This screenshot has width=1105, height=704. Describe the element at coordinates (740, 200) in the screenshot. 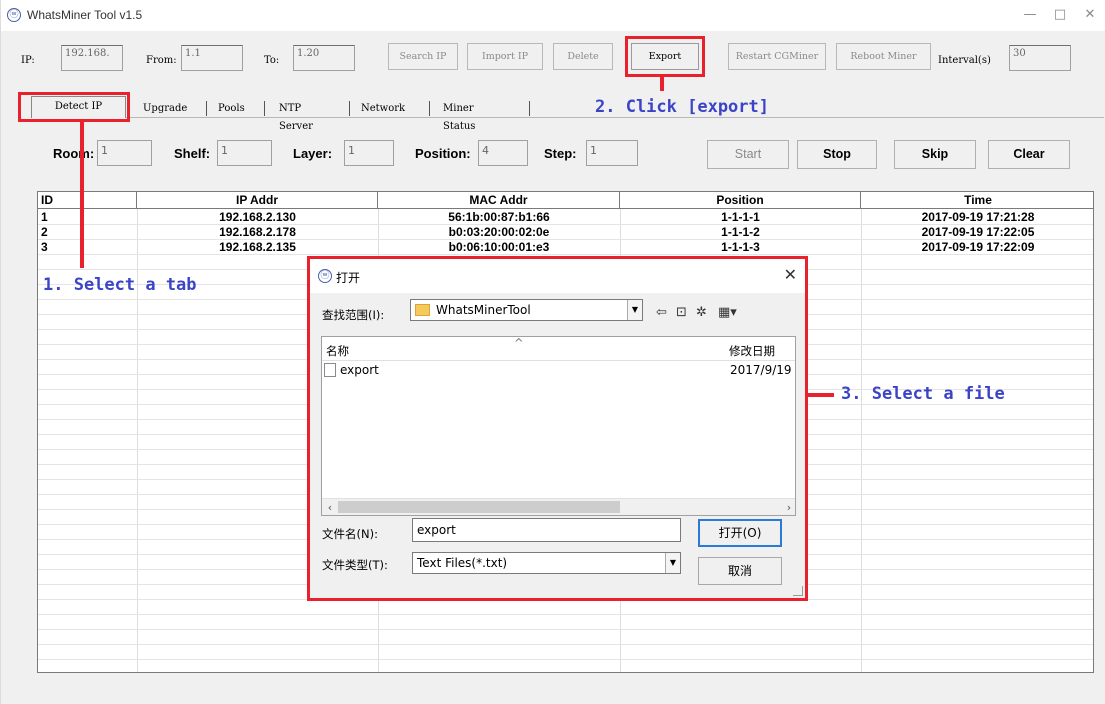

I see `col-position: Position` at that location.